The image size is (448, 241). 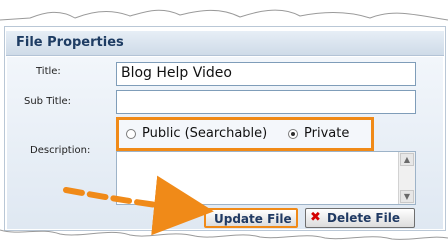 What do you see at coordinates (225, 43) in the screenshot?
I see `panel-header: File Properties` at bounding box center [225, 43].